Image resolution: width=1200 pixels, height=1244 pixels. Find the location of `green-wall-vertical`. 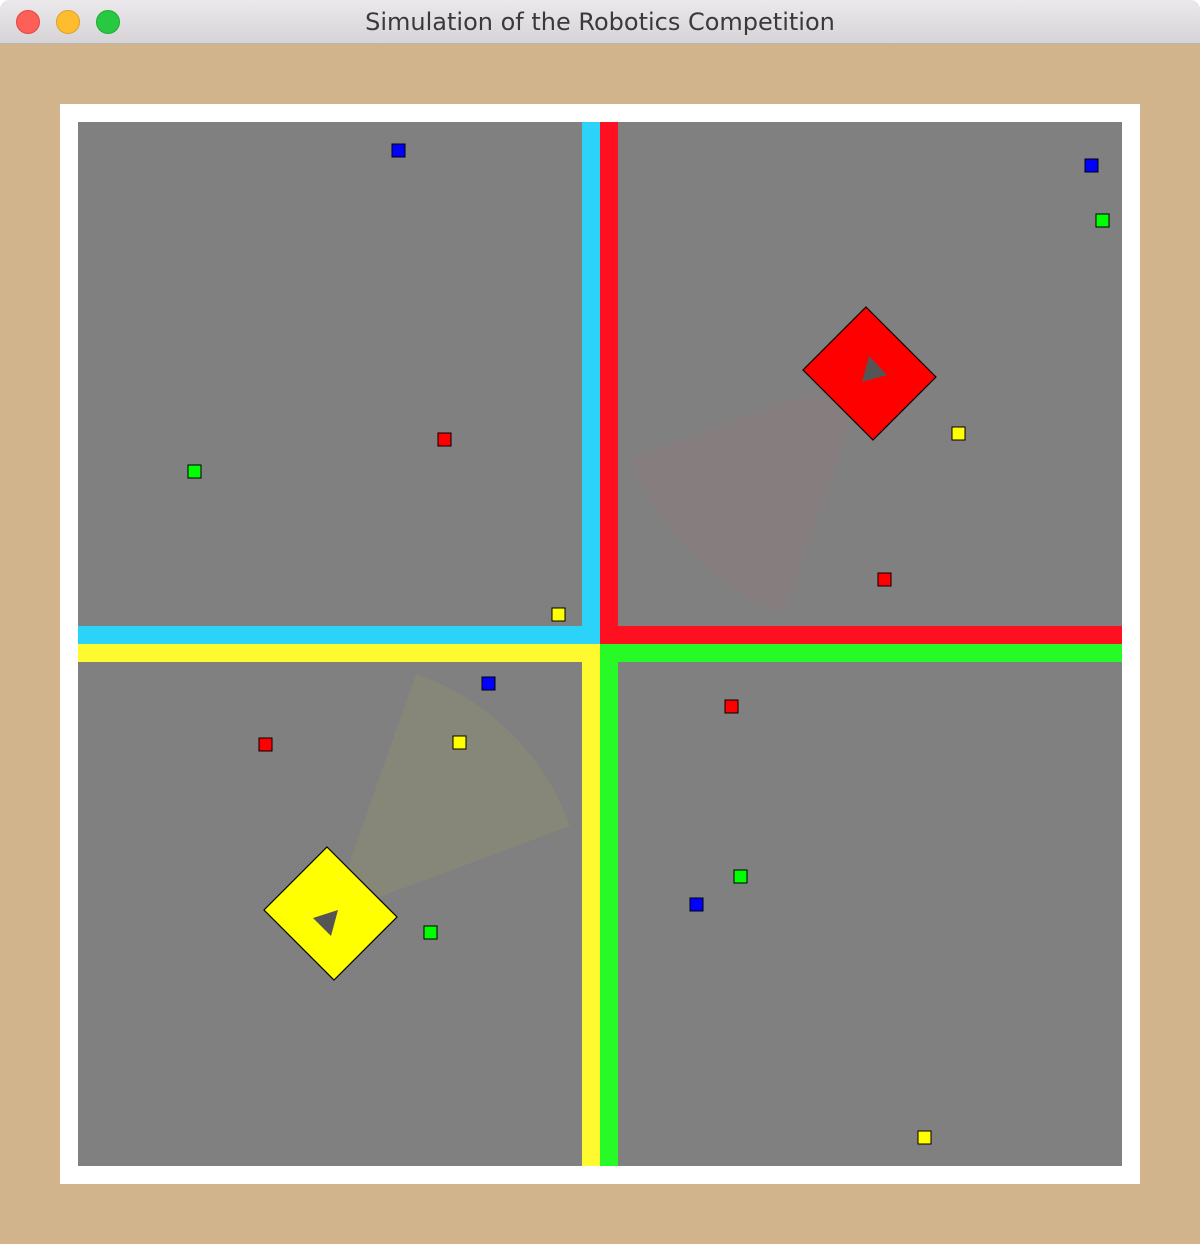

green-wall-vertical is located at coordinates (609, 905).